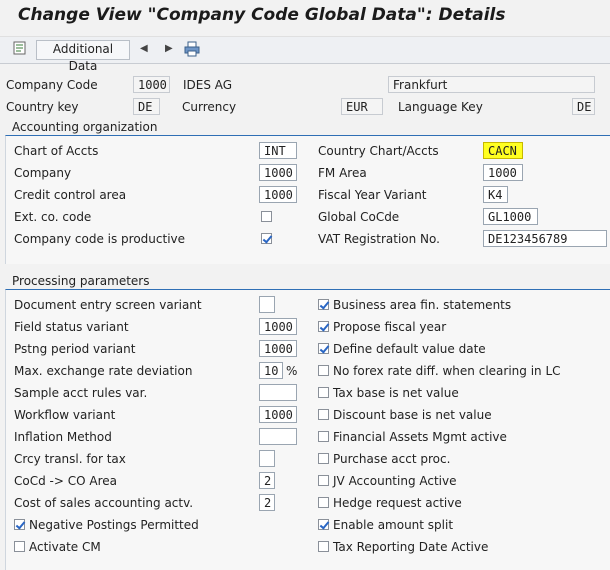 This screenshot has width=610, height=570. What do you see at coordinates (379, 239) in the screenshot?
I see `vat-label: VAT Registration No.` at bounding box center [379, 239].